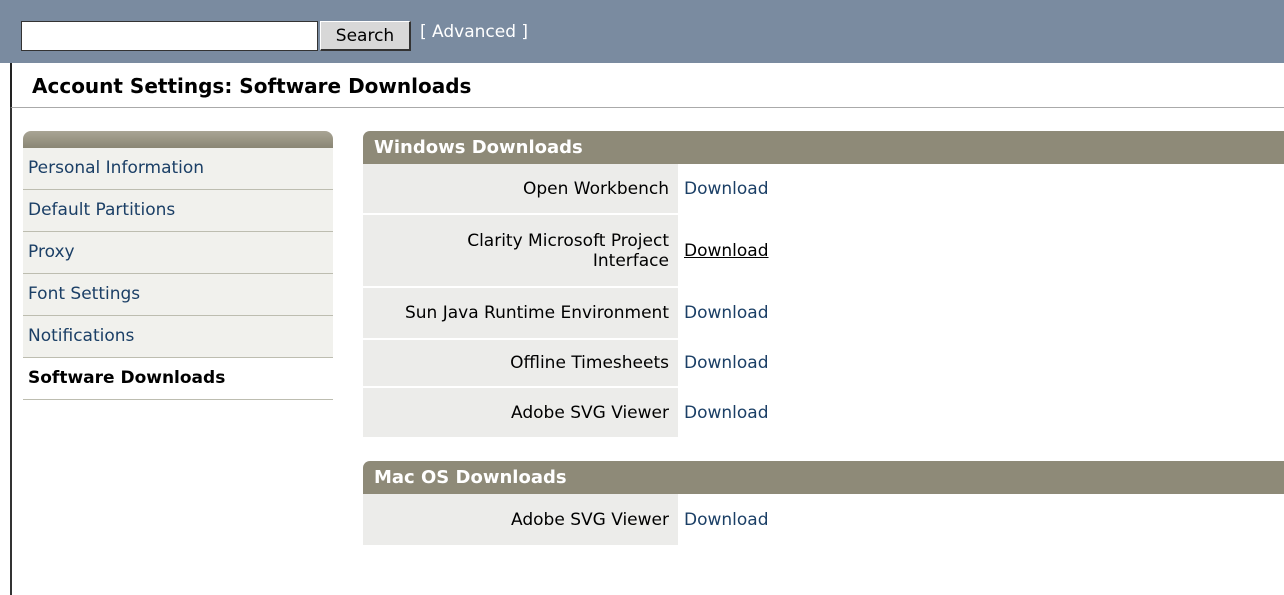  I want to click on software-label: Offline Timesheets, so click(520, 363).